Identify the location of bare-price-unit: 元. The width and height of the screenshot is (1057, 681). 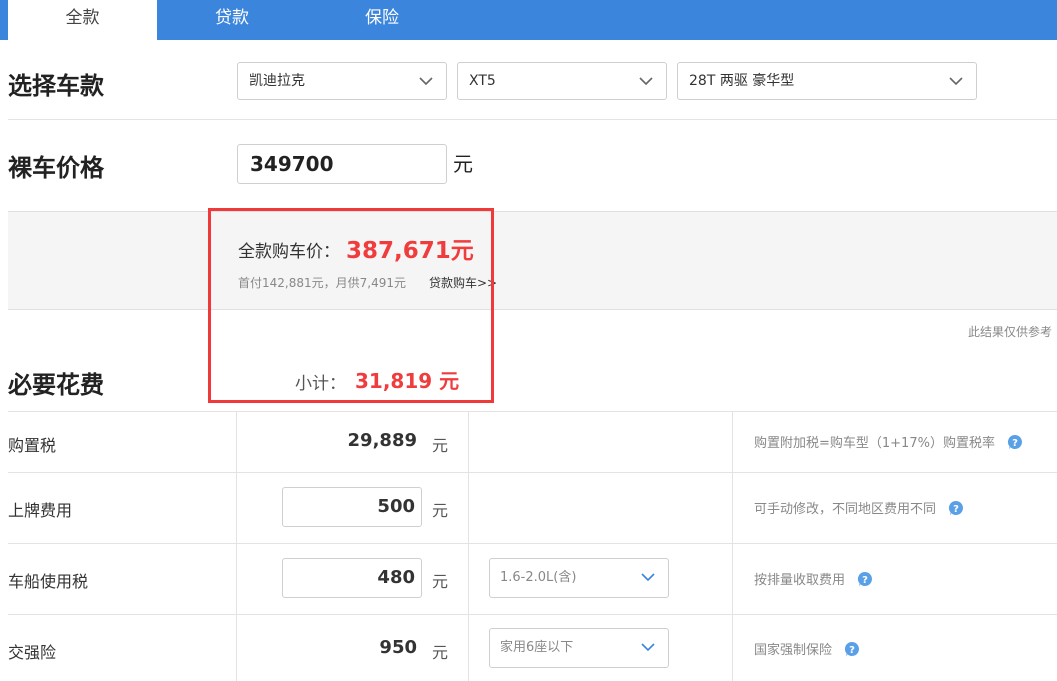
(463, 164).